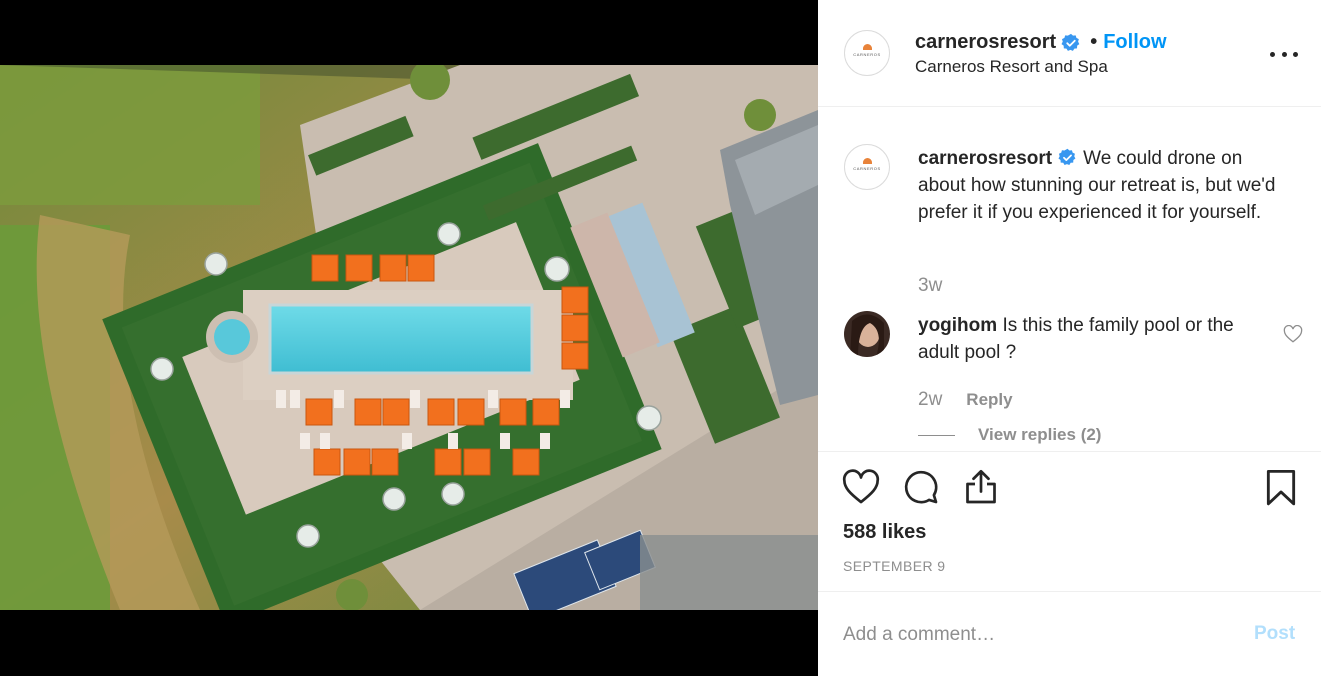 This screenshot has height=676, width=1321. Describe the element at coordinates (1011, 67) in the screenshot. I see `location-link: Carneros Resort and Spa` at that location.